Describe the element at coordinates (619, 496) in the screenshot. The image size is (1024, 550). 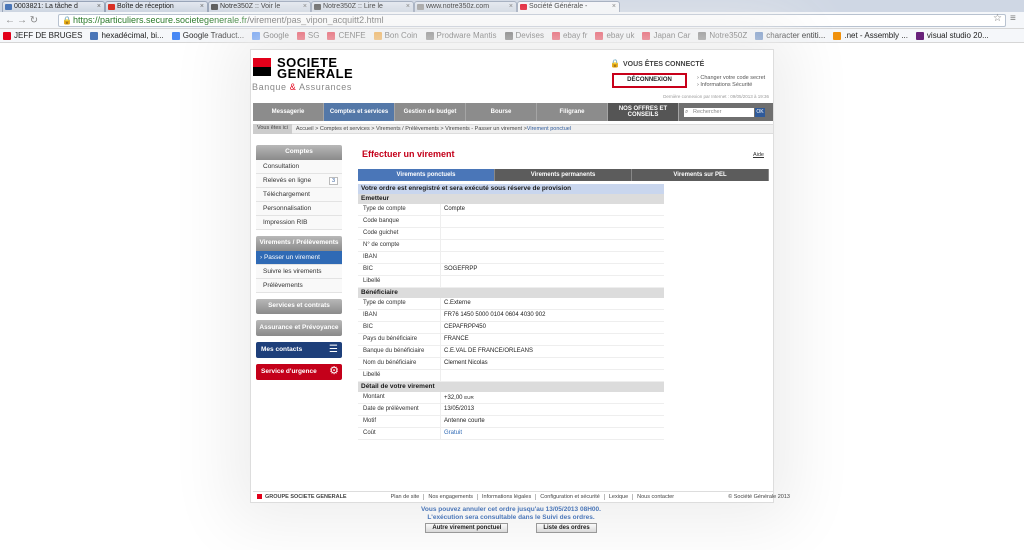
I see `footer-link: Lexique` at that location.